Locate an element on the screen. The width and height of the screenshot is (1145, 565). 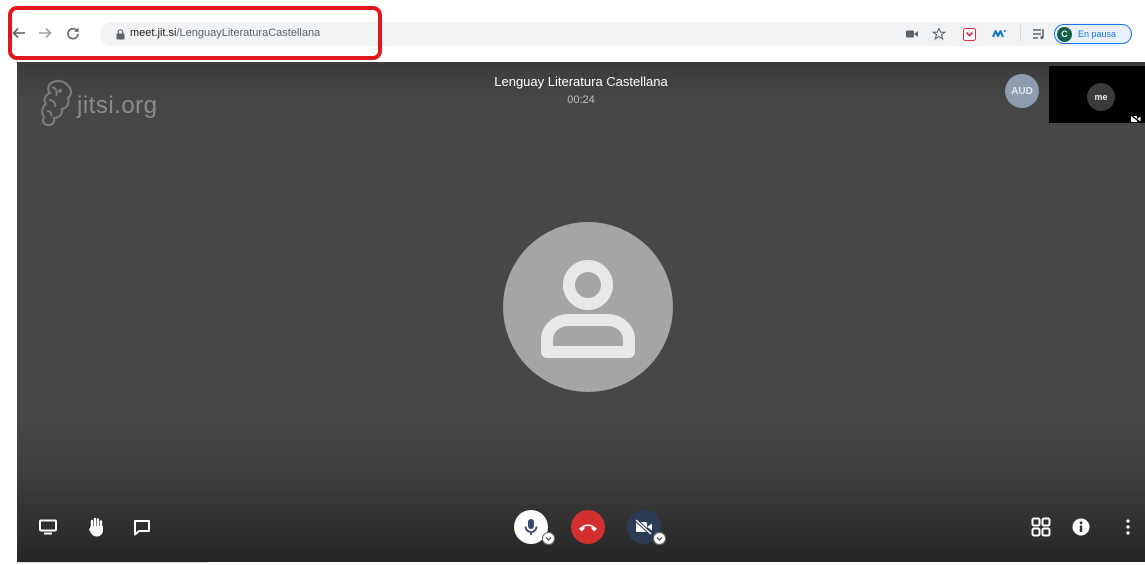
local-video-thumbnail: me is located at coordinates (1097, 95).